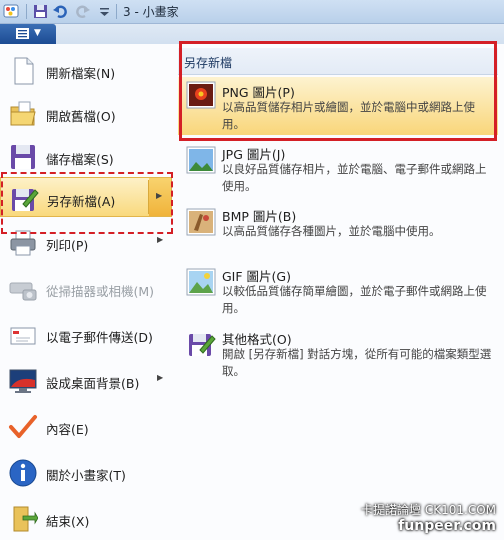 This screenshot has height=540, width=504. What do you see at coordinates (348, 115) in the screenshot?
I see `submenu-item-description: 以高品質儲存相片或繪圖，並於電腦中或網路上使用。` at bounding box center [348, 115].